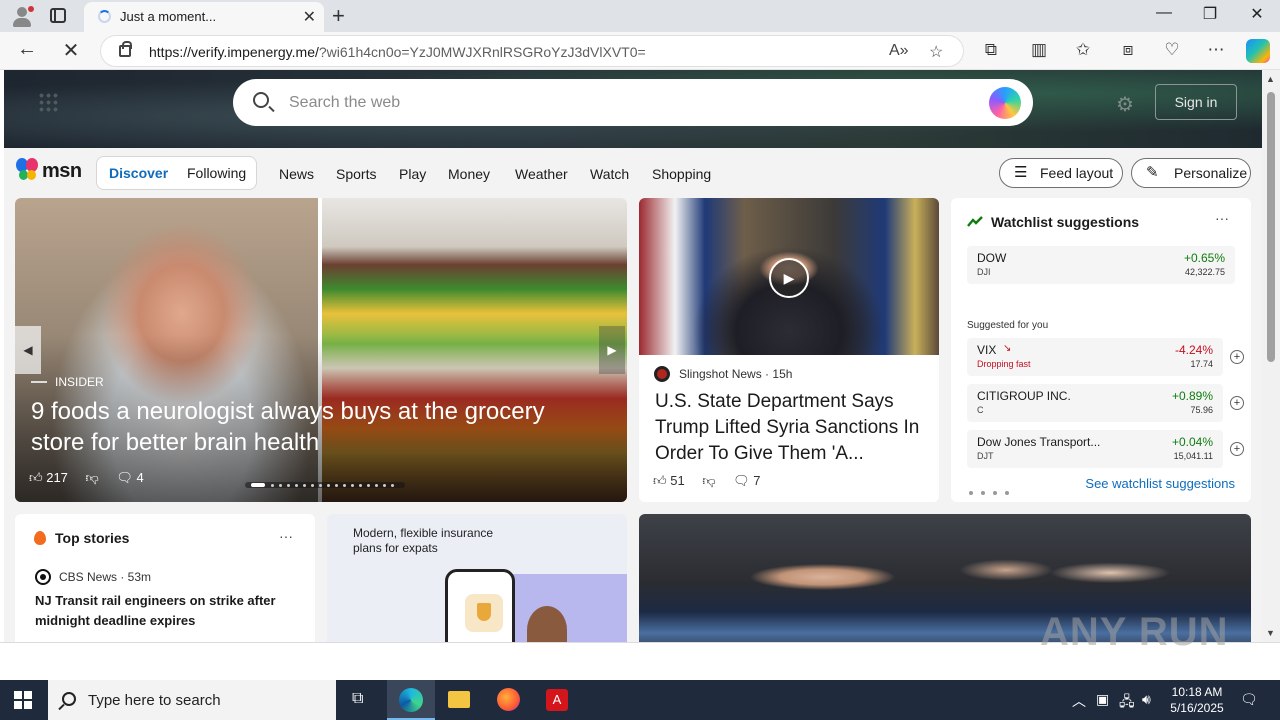 This screenshot has height=720, width=1280. What do you see at coordinates (1258, 51) in the screenshot?
I see `copilot-icon` at bounding box center [1258, 51].